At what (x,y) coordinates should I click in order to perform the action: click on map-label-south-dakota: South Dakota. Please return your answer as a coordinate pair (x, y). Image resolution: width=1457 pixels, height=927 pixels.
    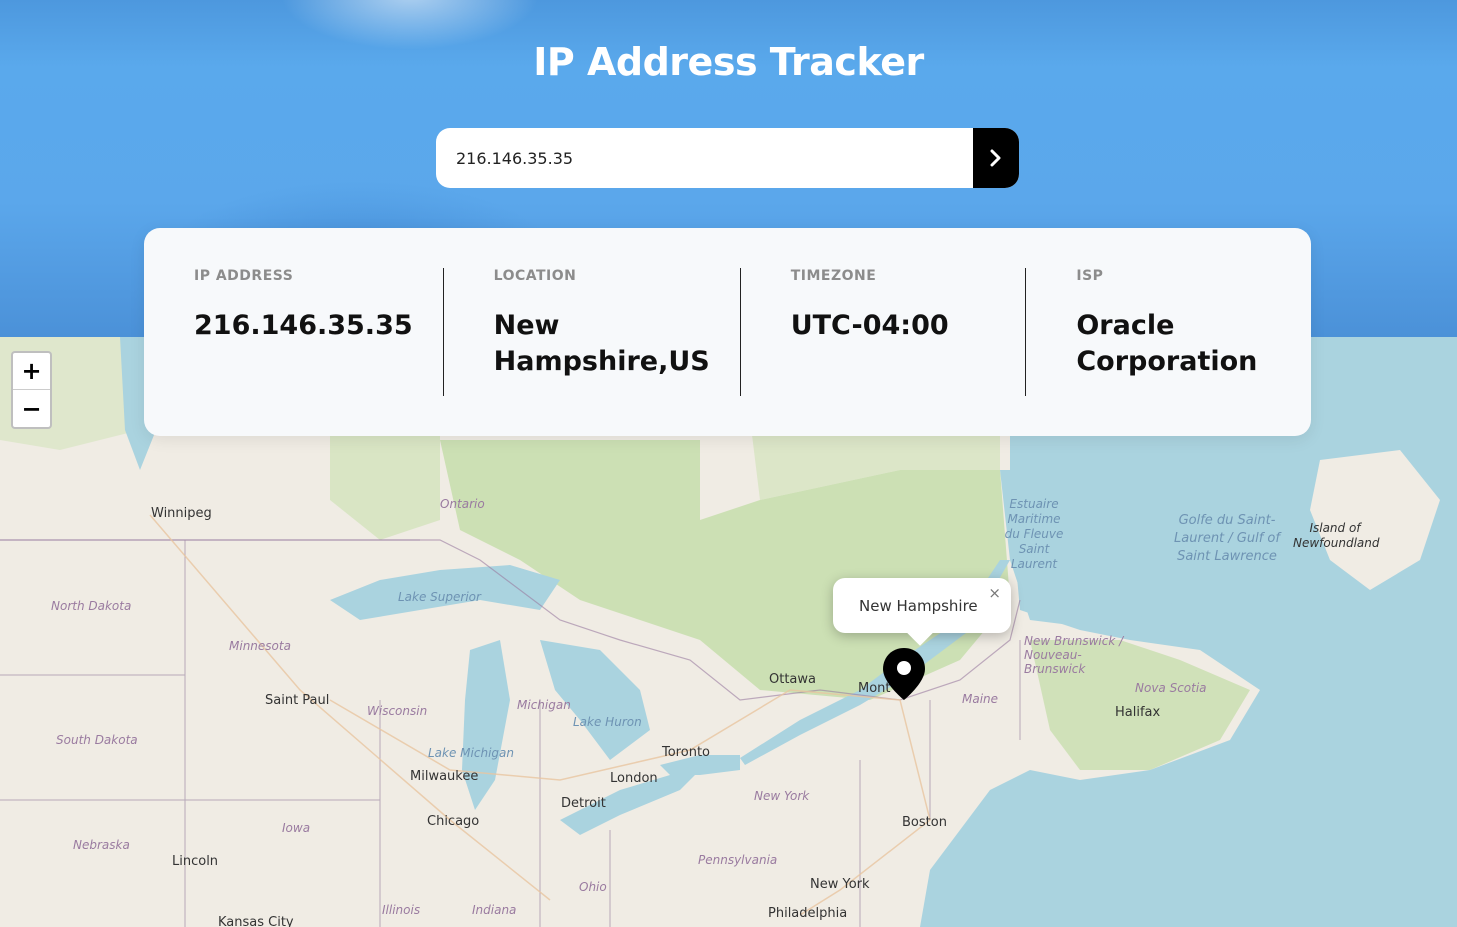
    Looking at the image, I should click on (97, 740).